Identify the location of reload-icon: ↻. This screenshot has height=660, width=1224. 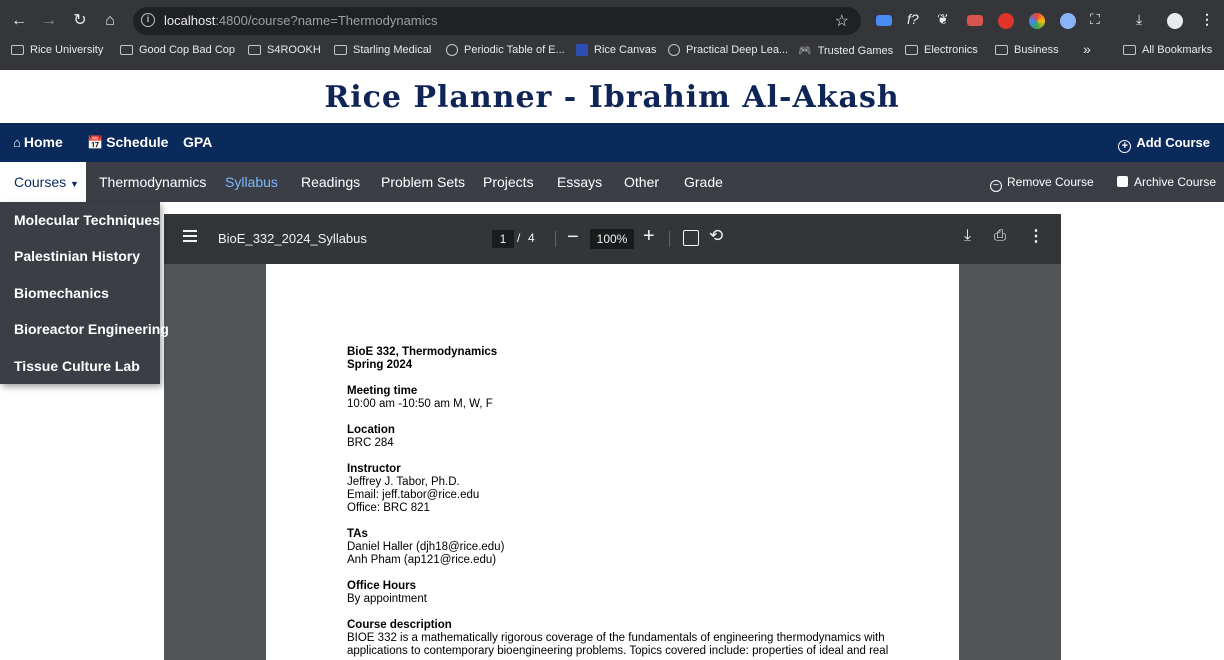
(80, 21).